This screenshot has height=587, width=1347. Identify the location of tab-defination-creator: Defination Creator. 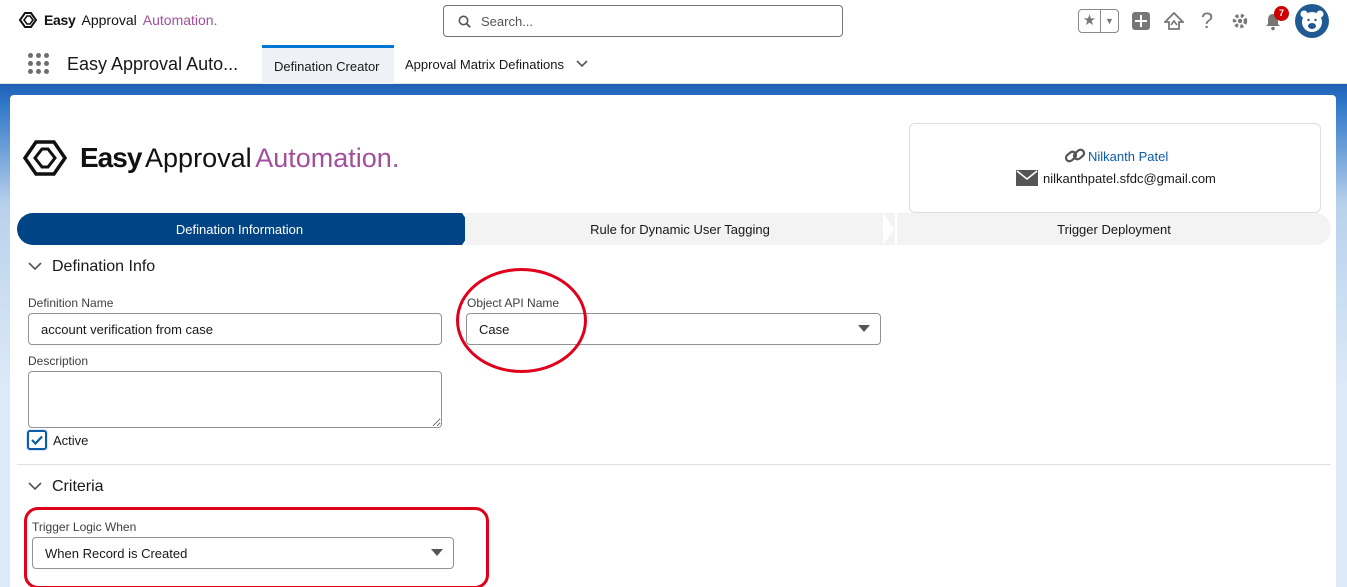
(328, 64).